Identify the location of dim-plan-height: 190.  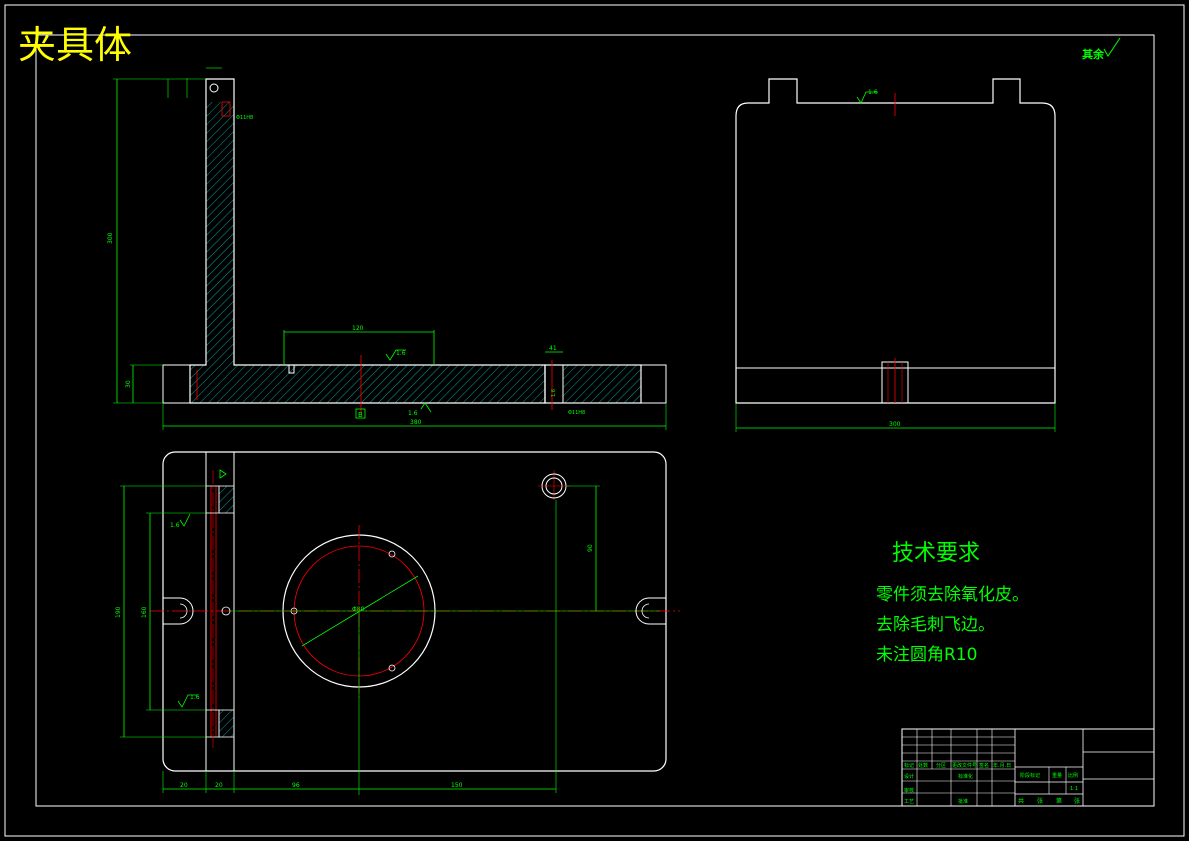
(118, 612).